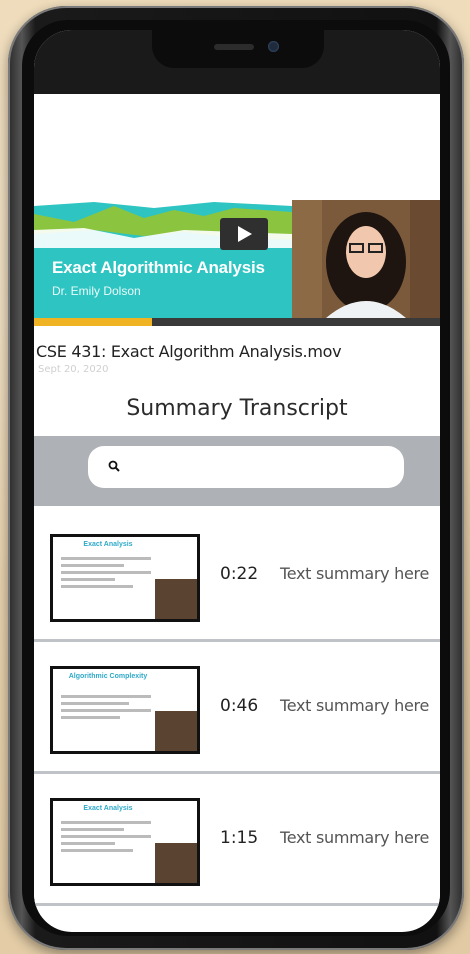  I want to click on transcript-time: 1:15, so click(239, 838).